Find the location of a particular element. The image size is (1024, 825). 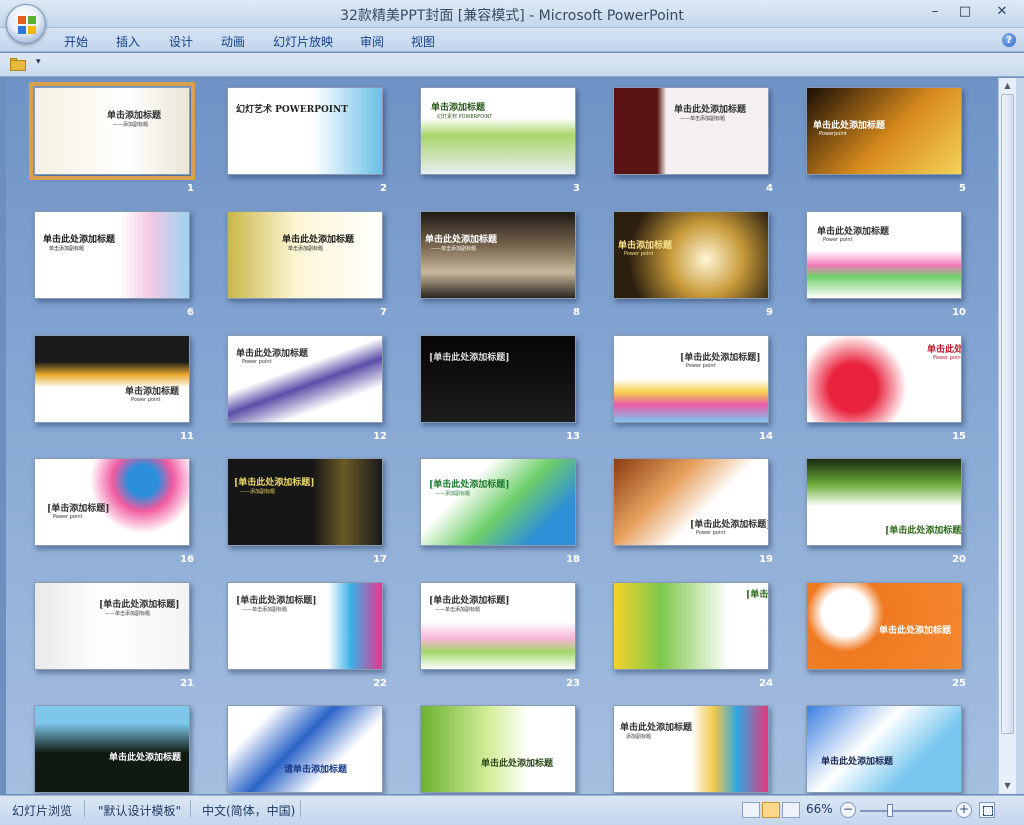

zoom-level: 66% is located at coordinates (819, 809).